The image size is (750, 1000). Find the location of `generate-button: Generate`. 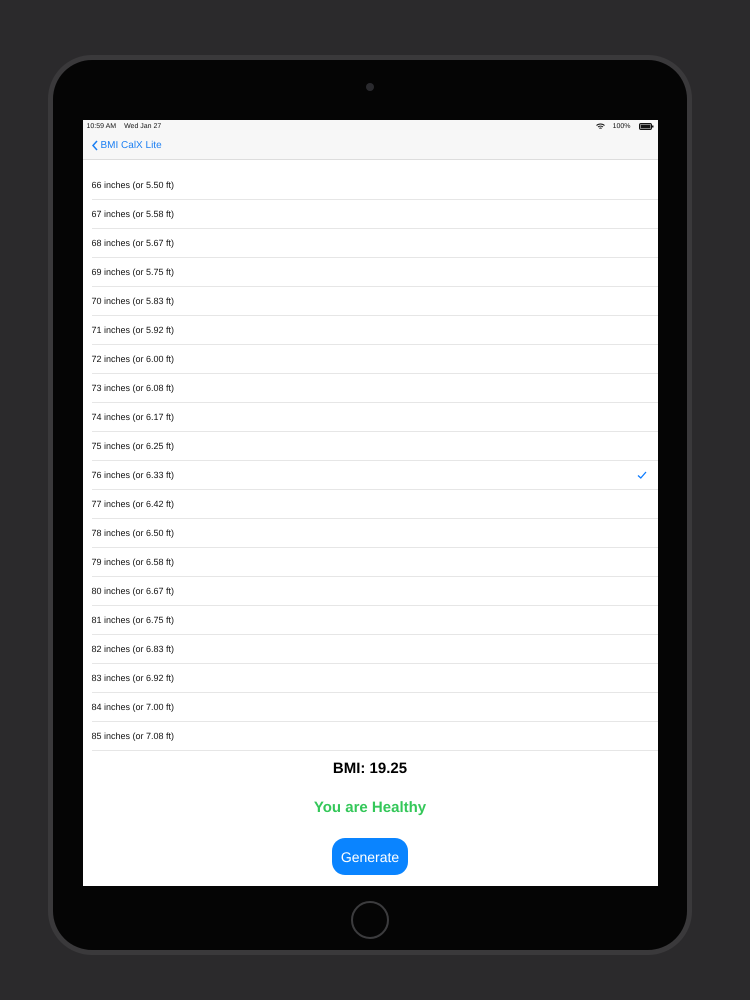

generate-button: Generate is located at coordinates (370, 856).